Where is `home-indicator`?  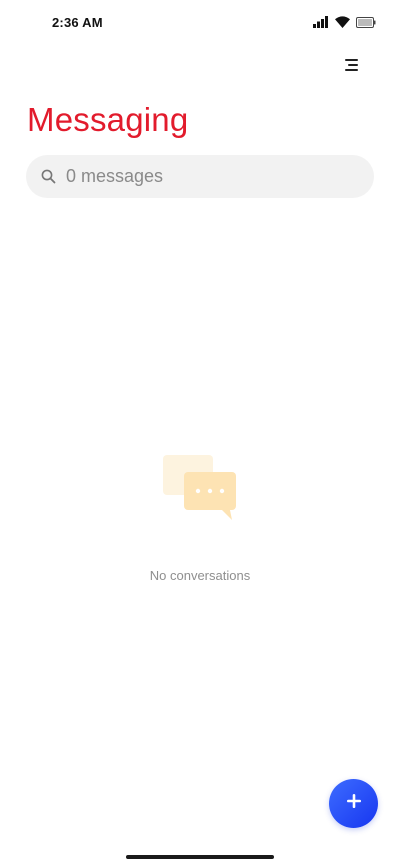 home-indicator is located at coordinates (200, 857).